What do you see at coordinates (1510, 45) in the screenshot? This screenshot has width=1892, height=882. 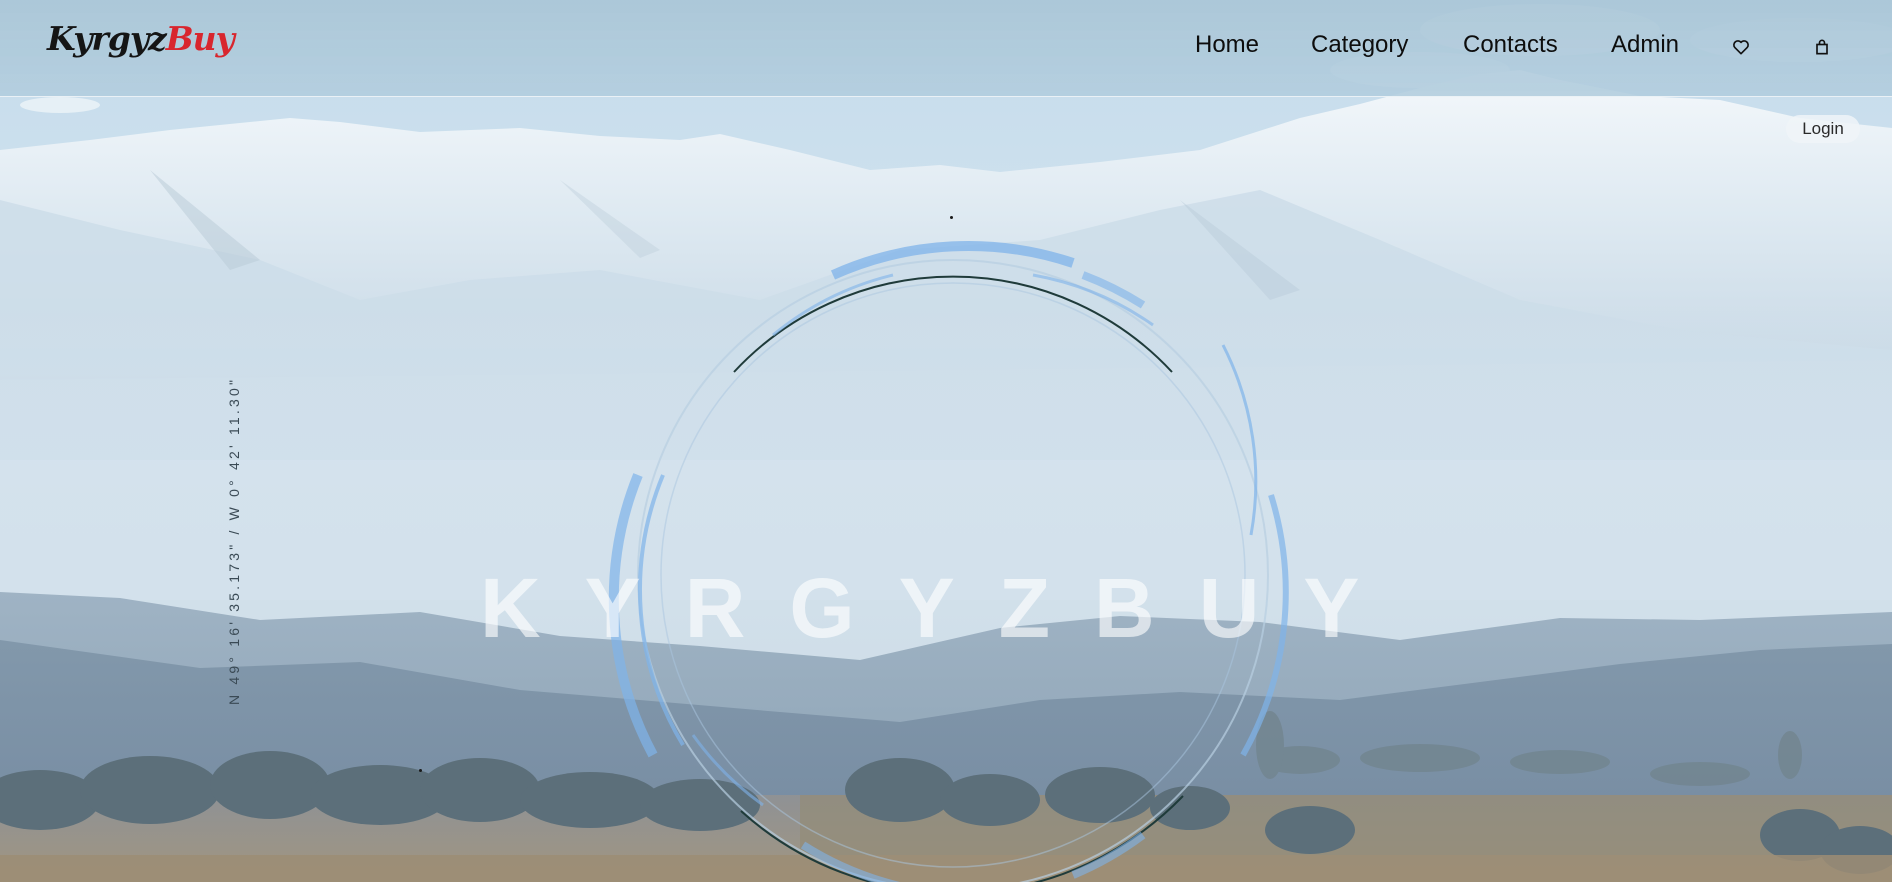 I see `nav-contacts: Contacts` at bounding box center [1510, 45].